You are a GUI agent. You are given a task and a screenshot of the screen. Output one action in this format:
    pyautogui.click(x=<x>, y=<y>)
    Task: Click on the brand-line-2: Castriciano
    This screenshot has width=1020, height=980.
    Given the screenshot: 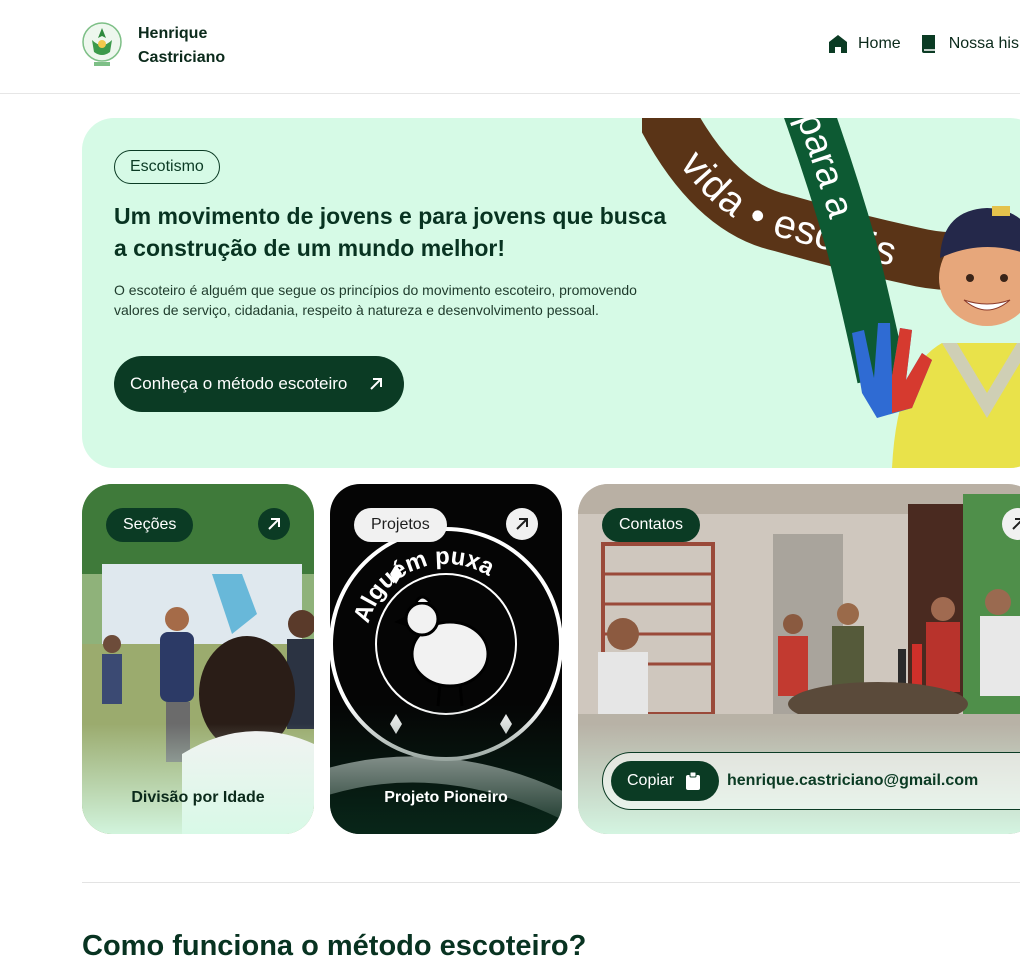 What is the action you would take?
    pyautogui.click(x=182, y=57)
    